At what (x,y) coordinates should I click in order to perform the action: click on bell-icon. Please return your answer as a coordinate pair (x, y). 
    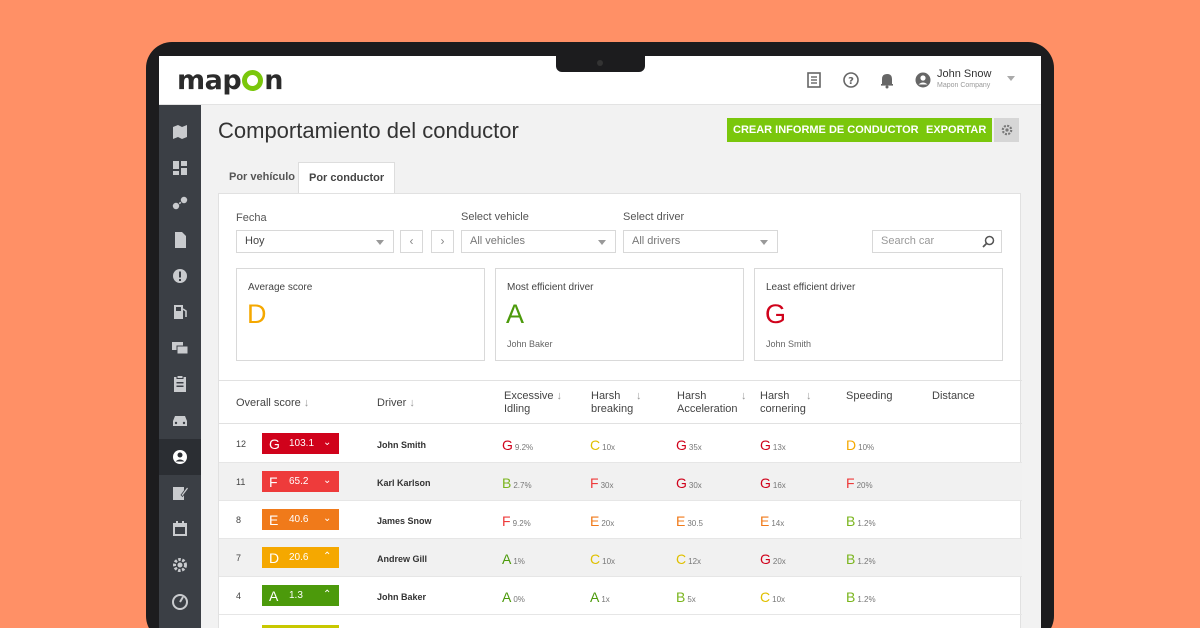
    Looking at the image, I should click on (887, 80).